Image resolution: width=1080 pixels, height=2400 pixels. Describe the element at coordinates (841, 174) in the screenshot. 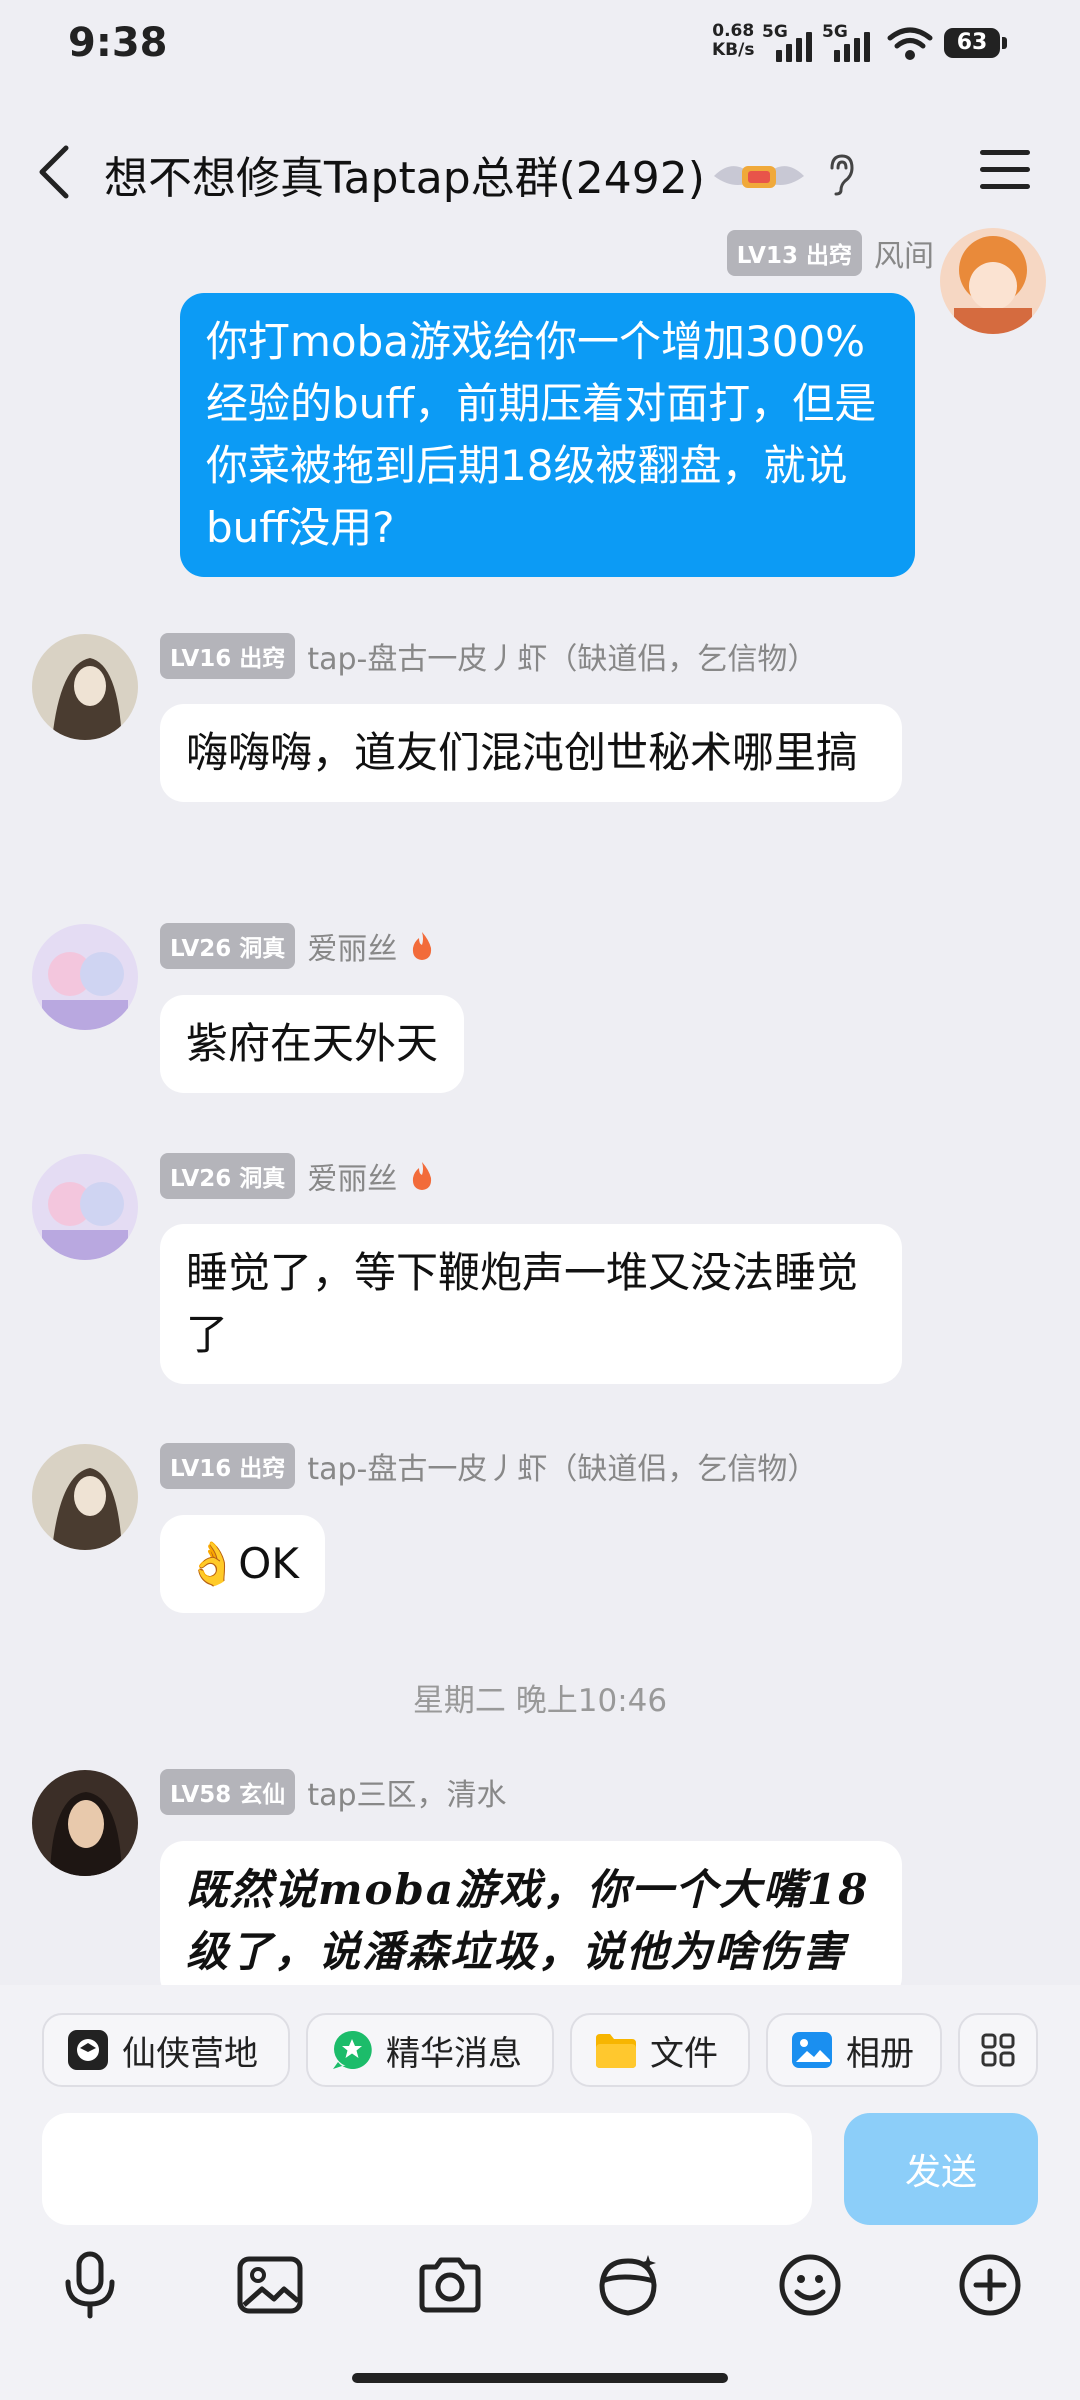

I see `ear-mode-icon` at that location.